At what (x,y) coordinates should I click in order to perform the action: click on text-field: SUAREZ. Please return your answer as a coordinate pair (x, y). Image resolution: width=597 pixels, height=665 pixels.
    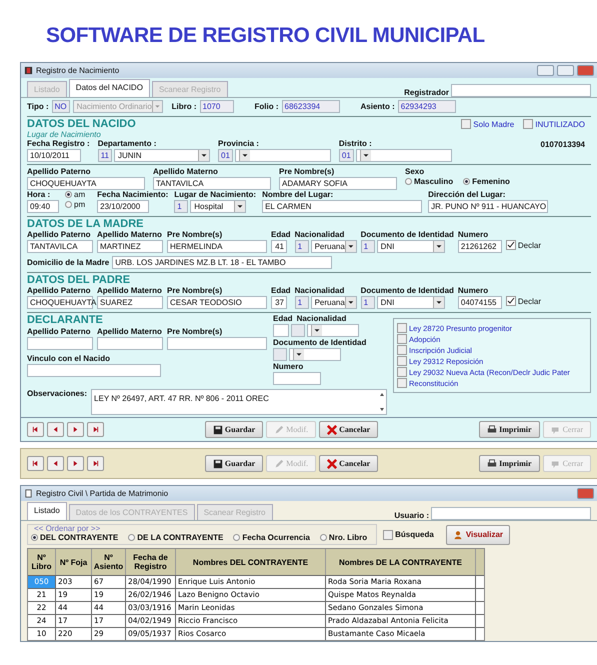
    Looking at the image, I should click on (130, 302).